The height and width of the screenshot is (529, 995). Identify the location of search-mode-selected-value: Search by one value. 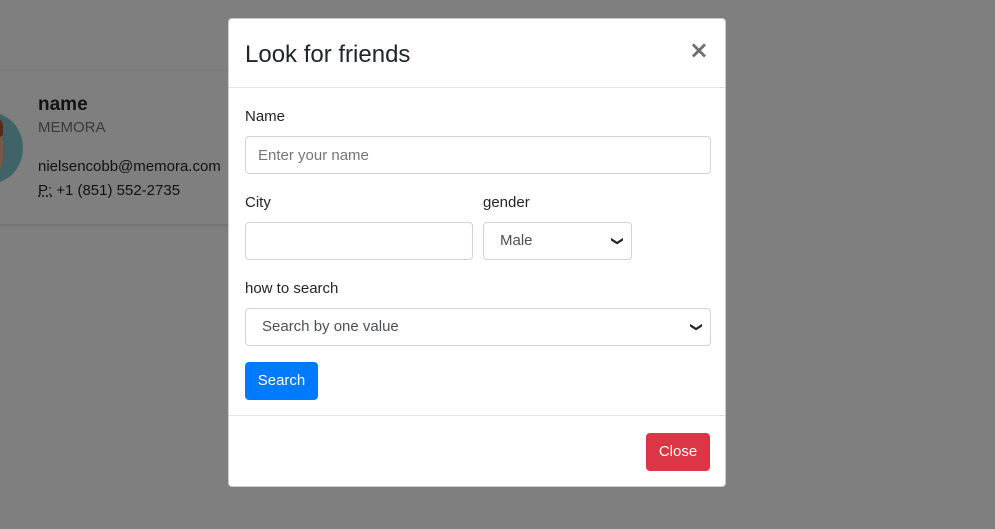
(330, 326).